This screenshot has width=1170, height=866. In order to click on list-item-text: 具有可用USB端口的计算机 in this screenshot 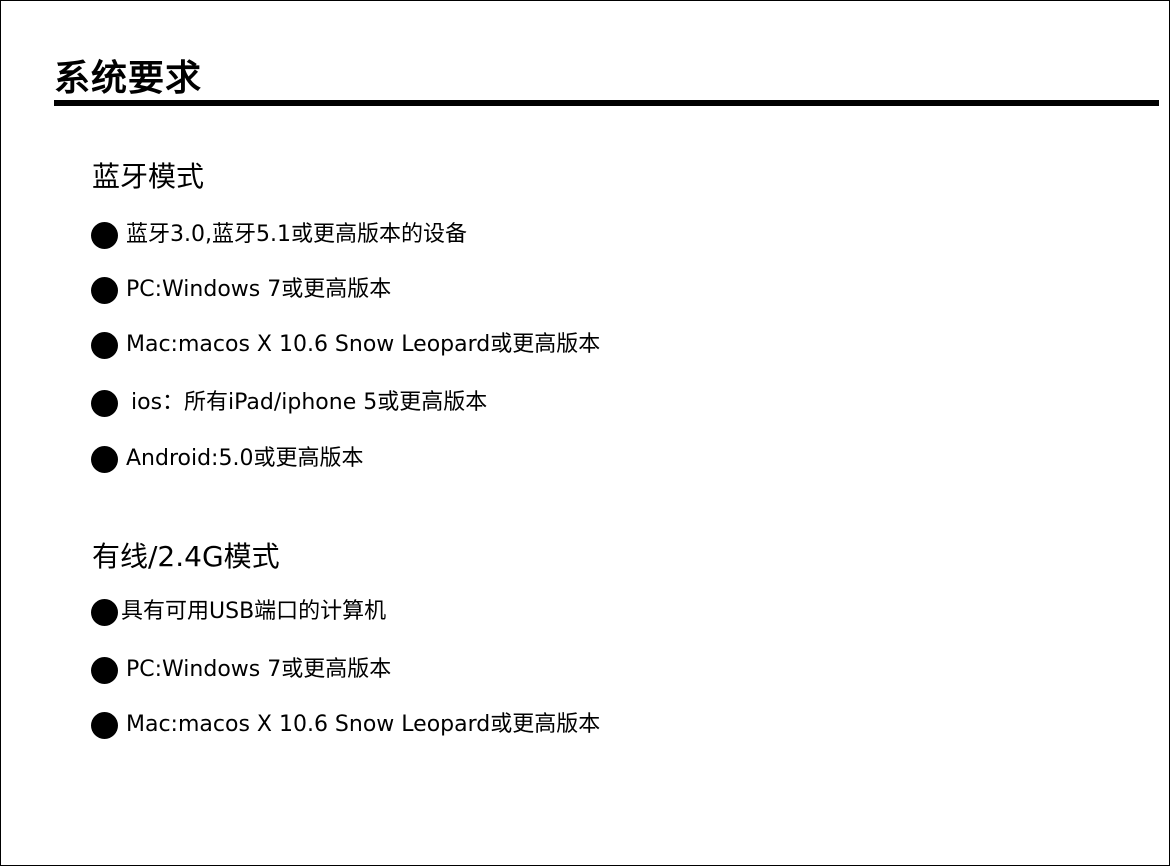, I will do `click(254, 611)`.